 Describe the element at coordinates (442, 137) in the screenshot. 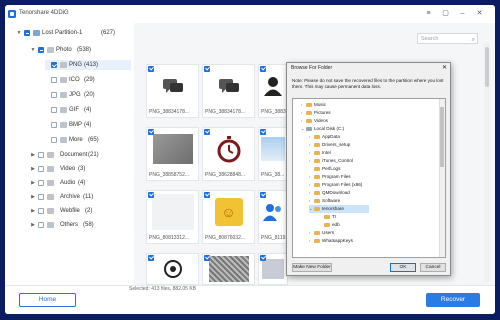

I see `dialog-scrollbar-thumb` at that location.